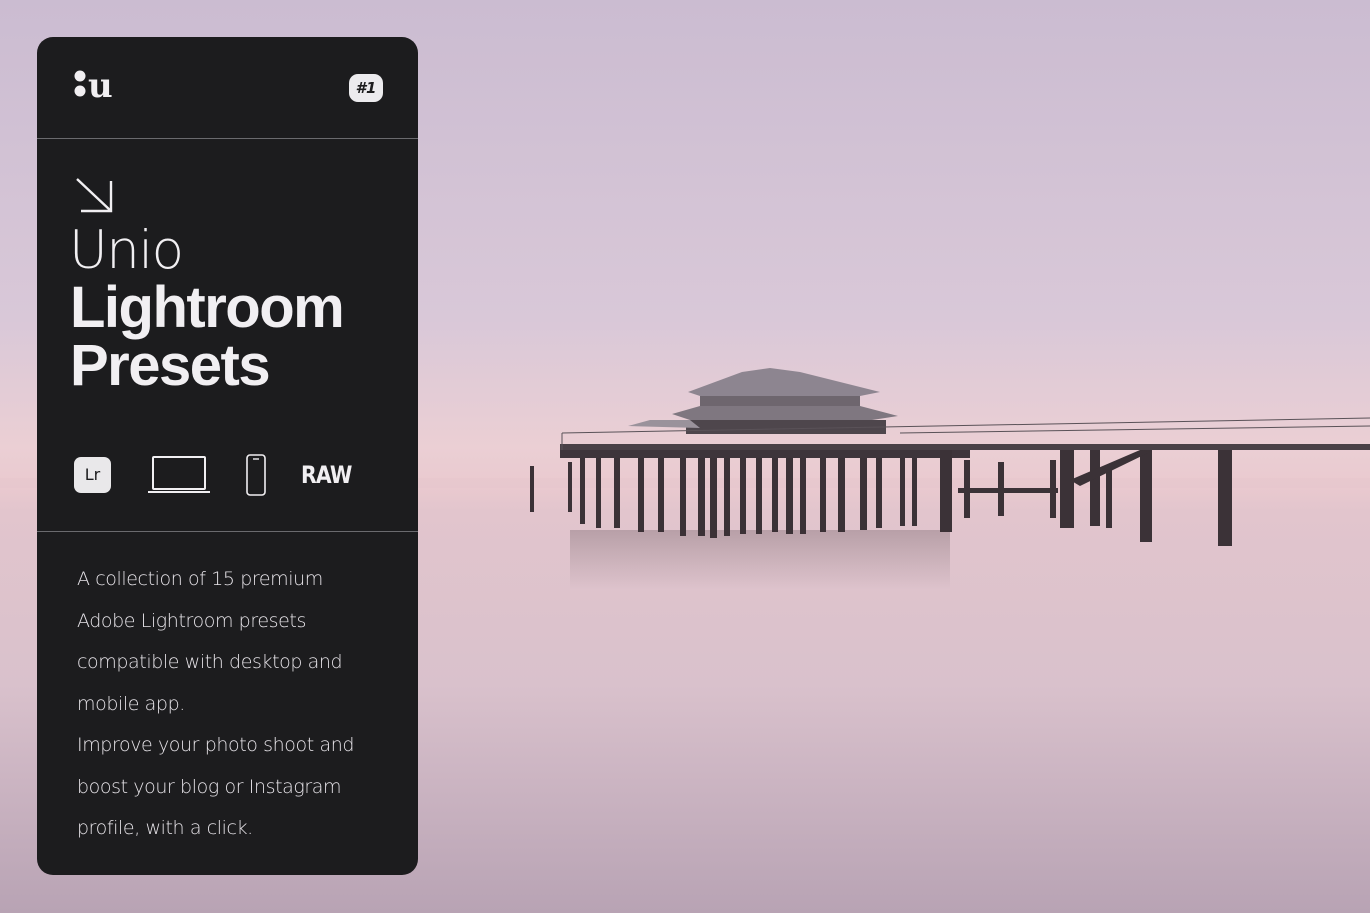 The image size is (1370, 913). I want to click on description-line: mobile app., so click(131, 703).